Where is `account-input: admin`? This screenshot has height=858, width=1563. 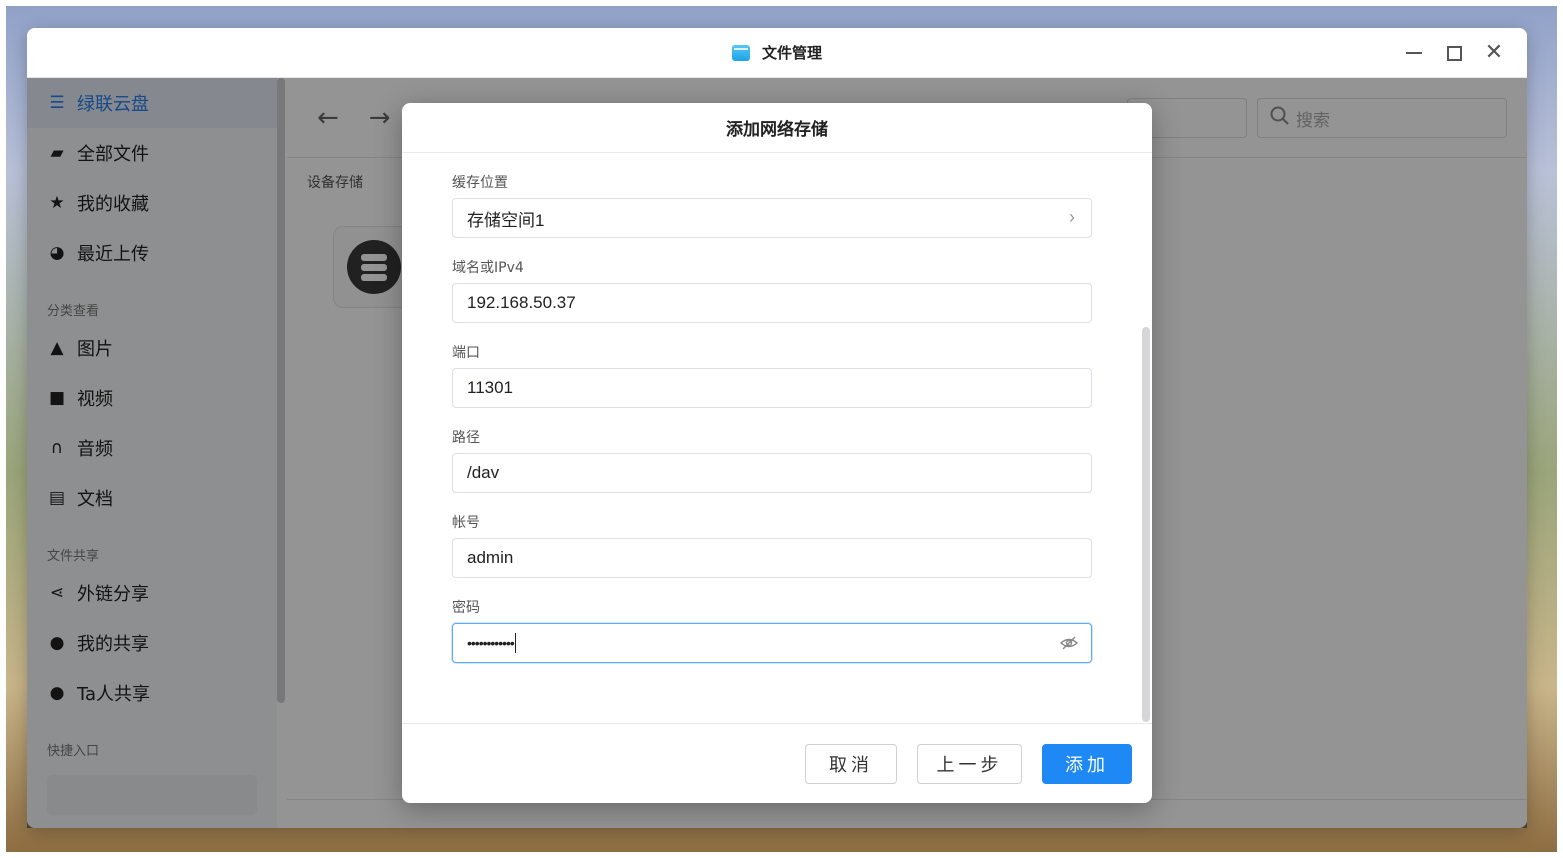
account-input: admin is located at coordinates (772, 558).